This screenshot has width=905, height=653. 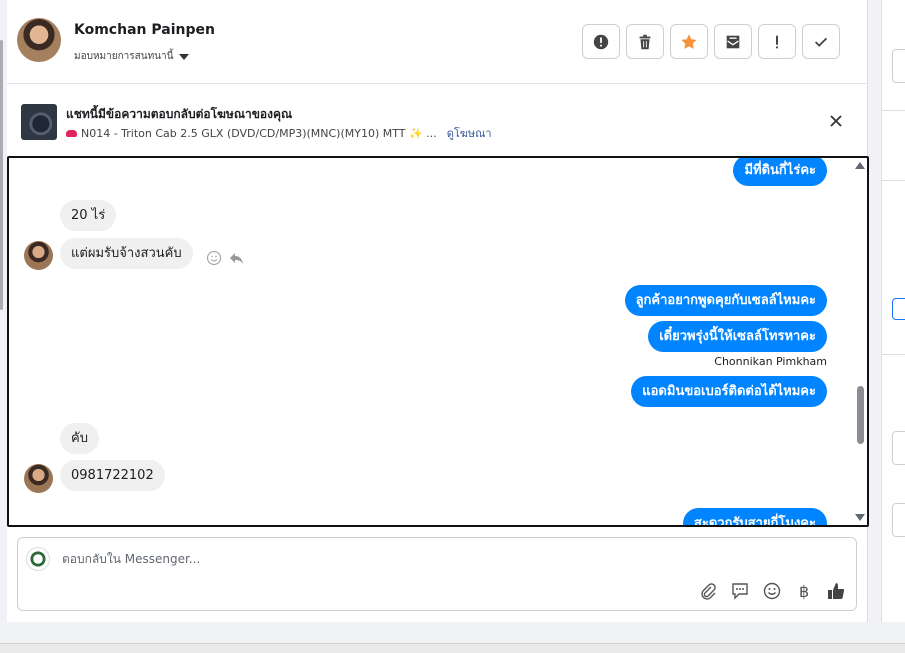 I want to click on conversation-header: Komchan Painpen มอบหมายการสนทนานี้, so click(x=437, y=42).